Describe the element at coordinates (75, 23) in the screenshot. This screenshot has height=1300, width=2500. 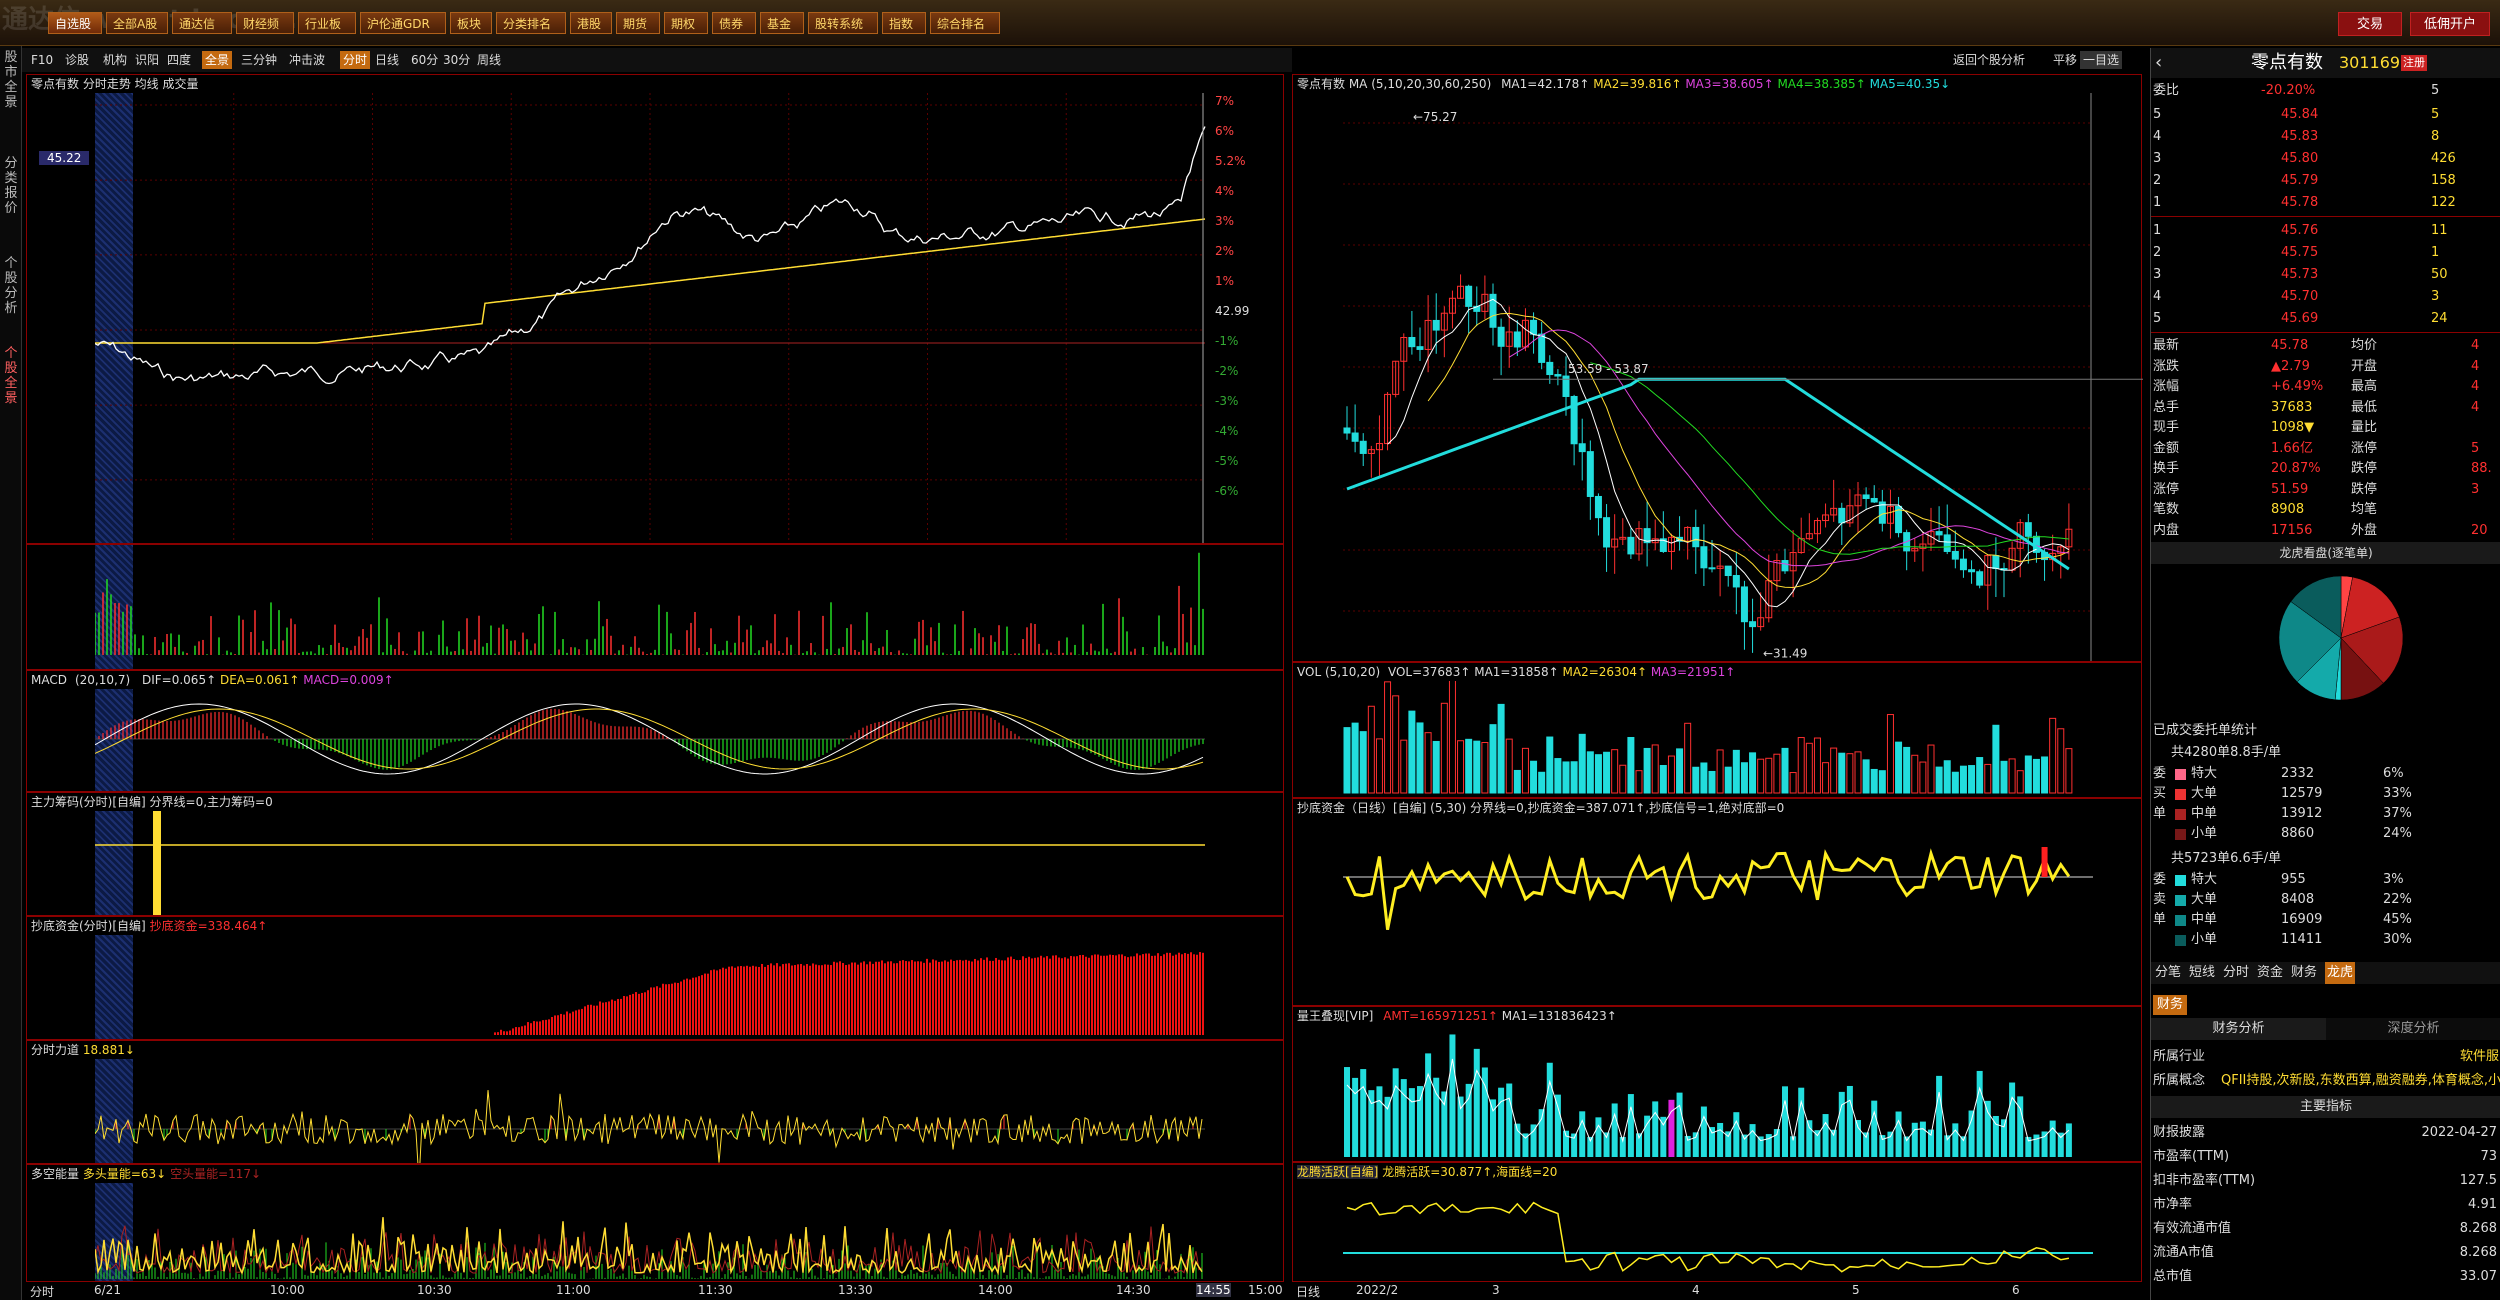
I see `topbar-item-0: 自选股` at that location.